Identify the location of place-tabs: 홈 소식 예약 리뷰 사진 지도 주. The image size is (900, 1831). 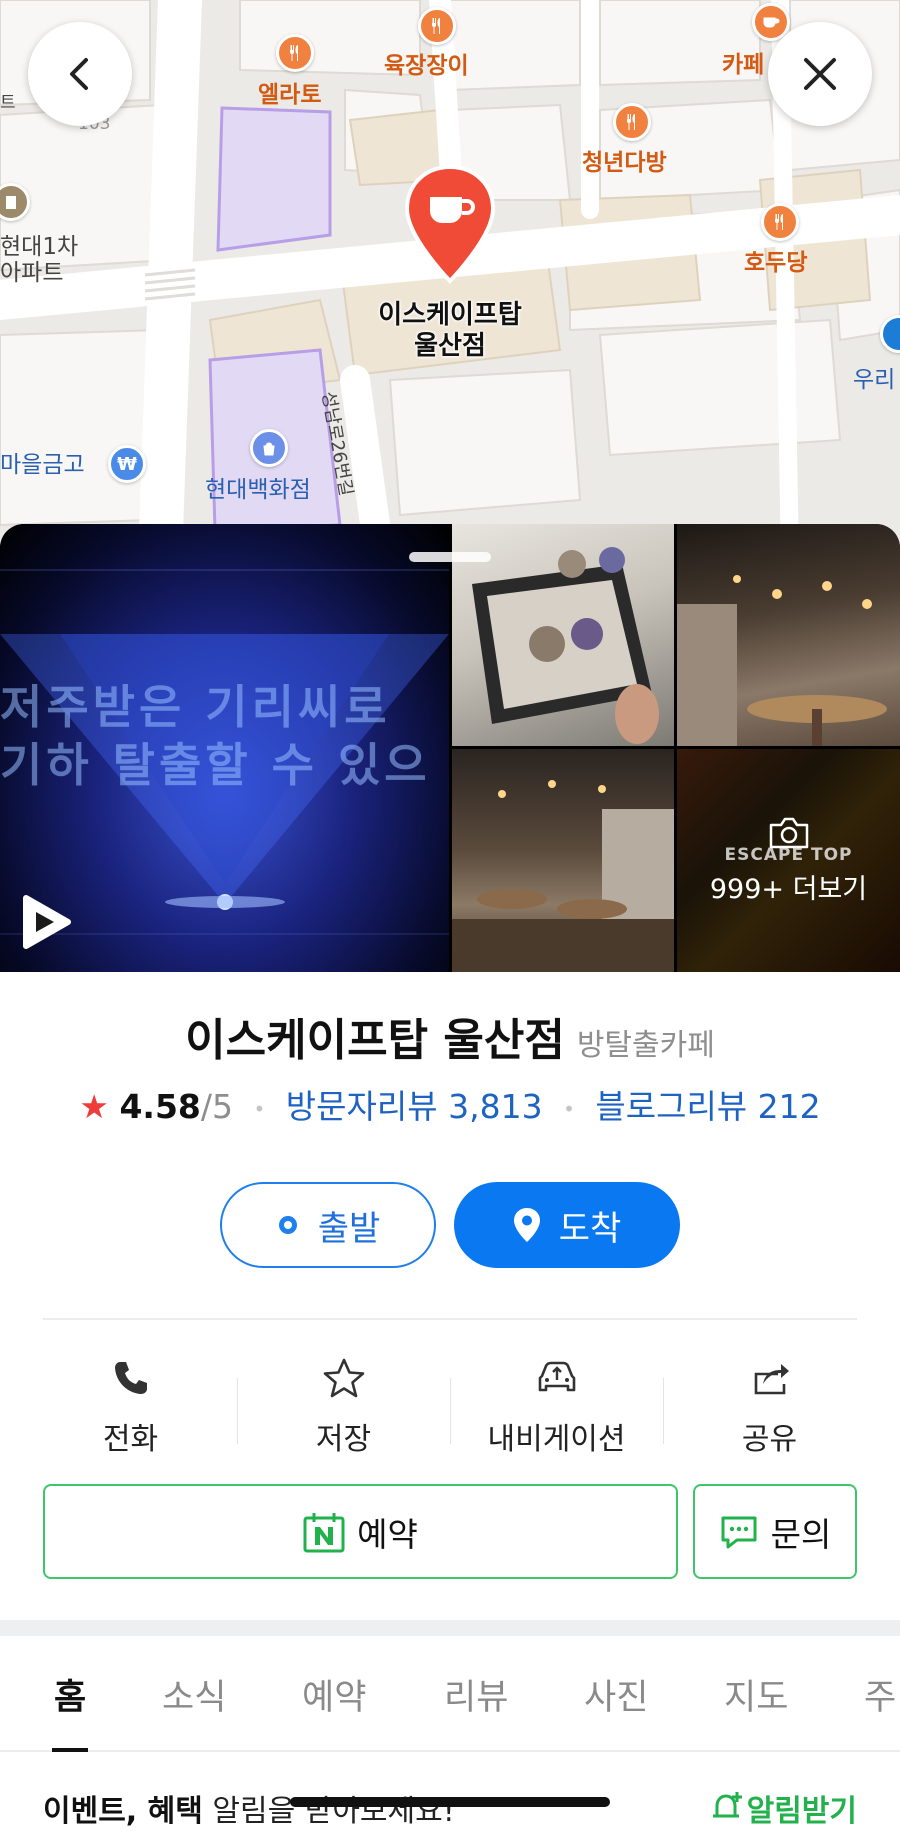
(450, 1694).